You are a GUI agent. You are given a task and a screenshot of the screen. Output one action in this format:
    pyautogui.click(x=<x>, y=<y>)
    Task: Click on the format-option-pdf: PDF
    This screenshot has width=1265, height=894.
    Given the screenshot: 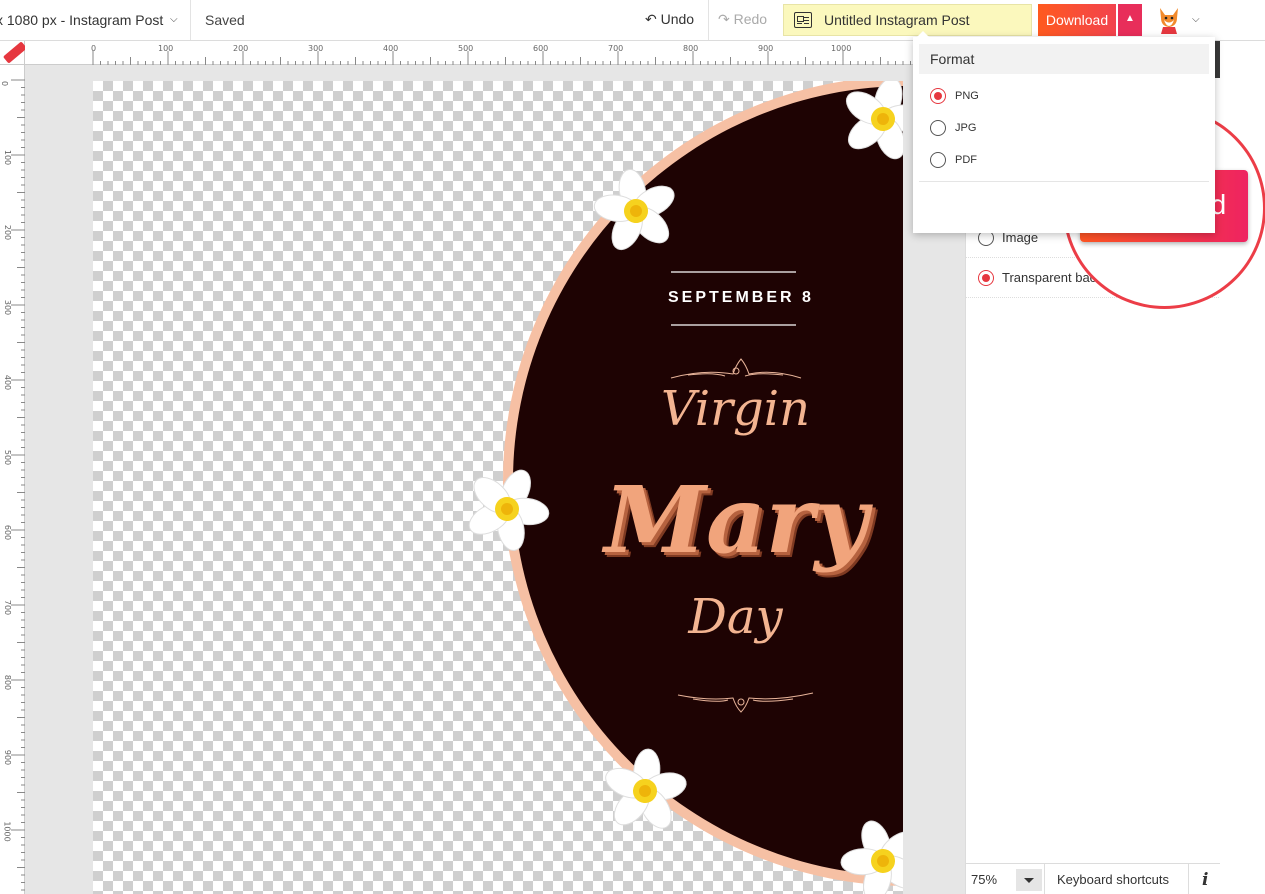 What is the action you would take?
    pyautogui.click(x=1064, y=160)
    